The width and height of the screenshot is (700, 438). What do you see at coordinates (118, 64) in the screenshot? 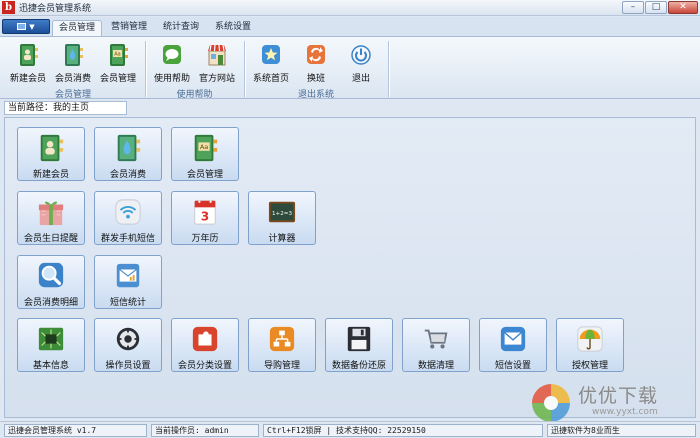
I see `ribbon-member-management-button: Aa 会员管理` at bounding box center [118, 64].